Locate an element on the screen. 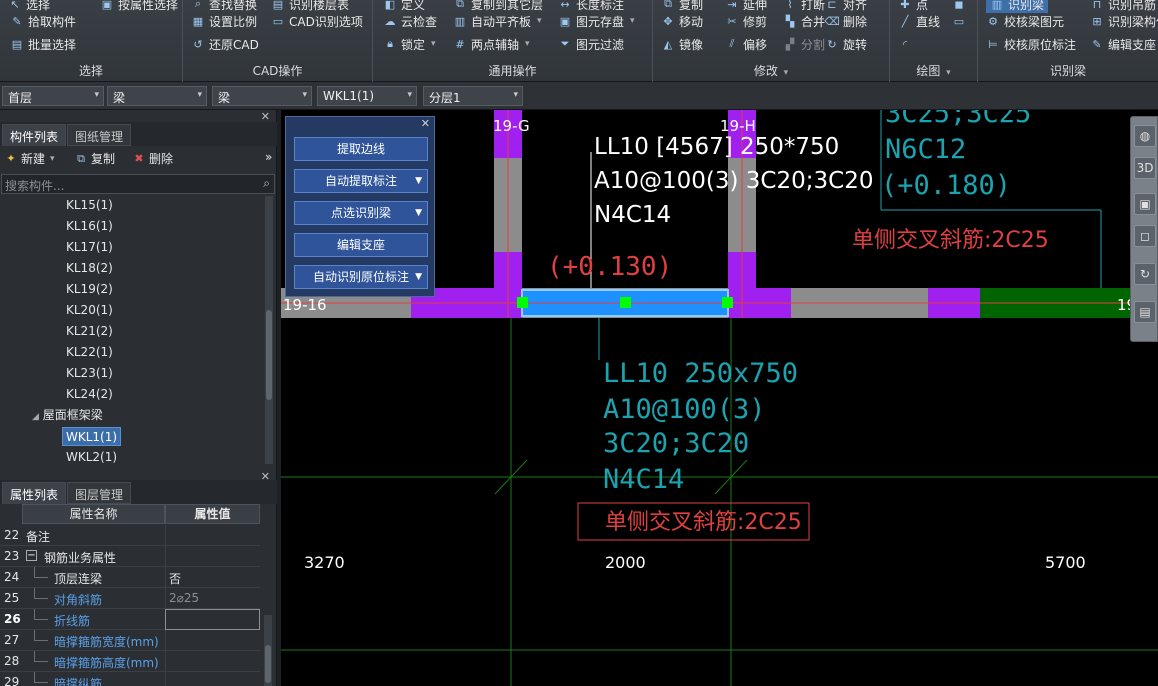 This screenshot has height=686, width=1158. tree-item: KL19(2) is located at coordinates (89, 289).